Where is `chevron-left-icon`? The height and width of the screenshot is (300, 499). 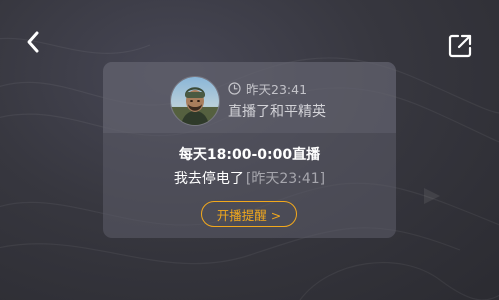
chevron-left-icon is located at coordinates (33, 42).